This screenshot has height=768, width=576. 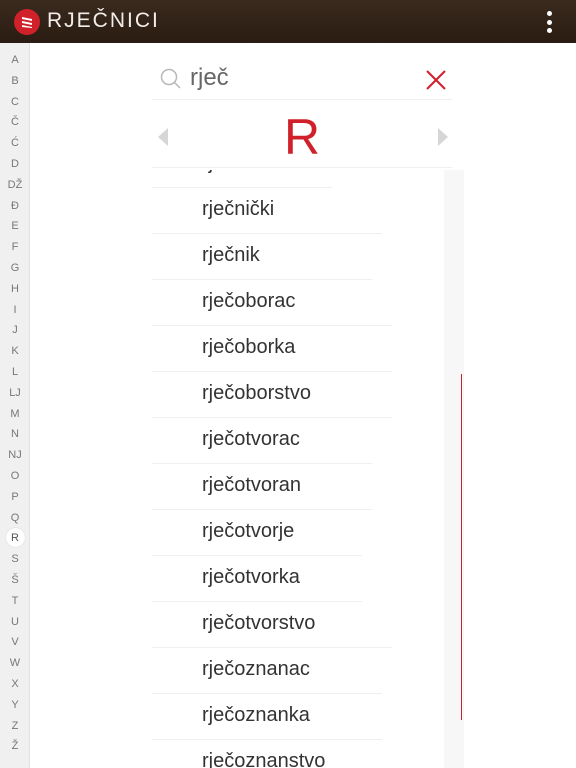 I want to click on alphabet-letter: NJ, so click(x=15, y=455).